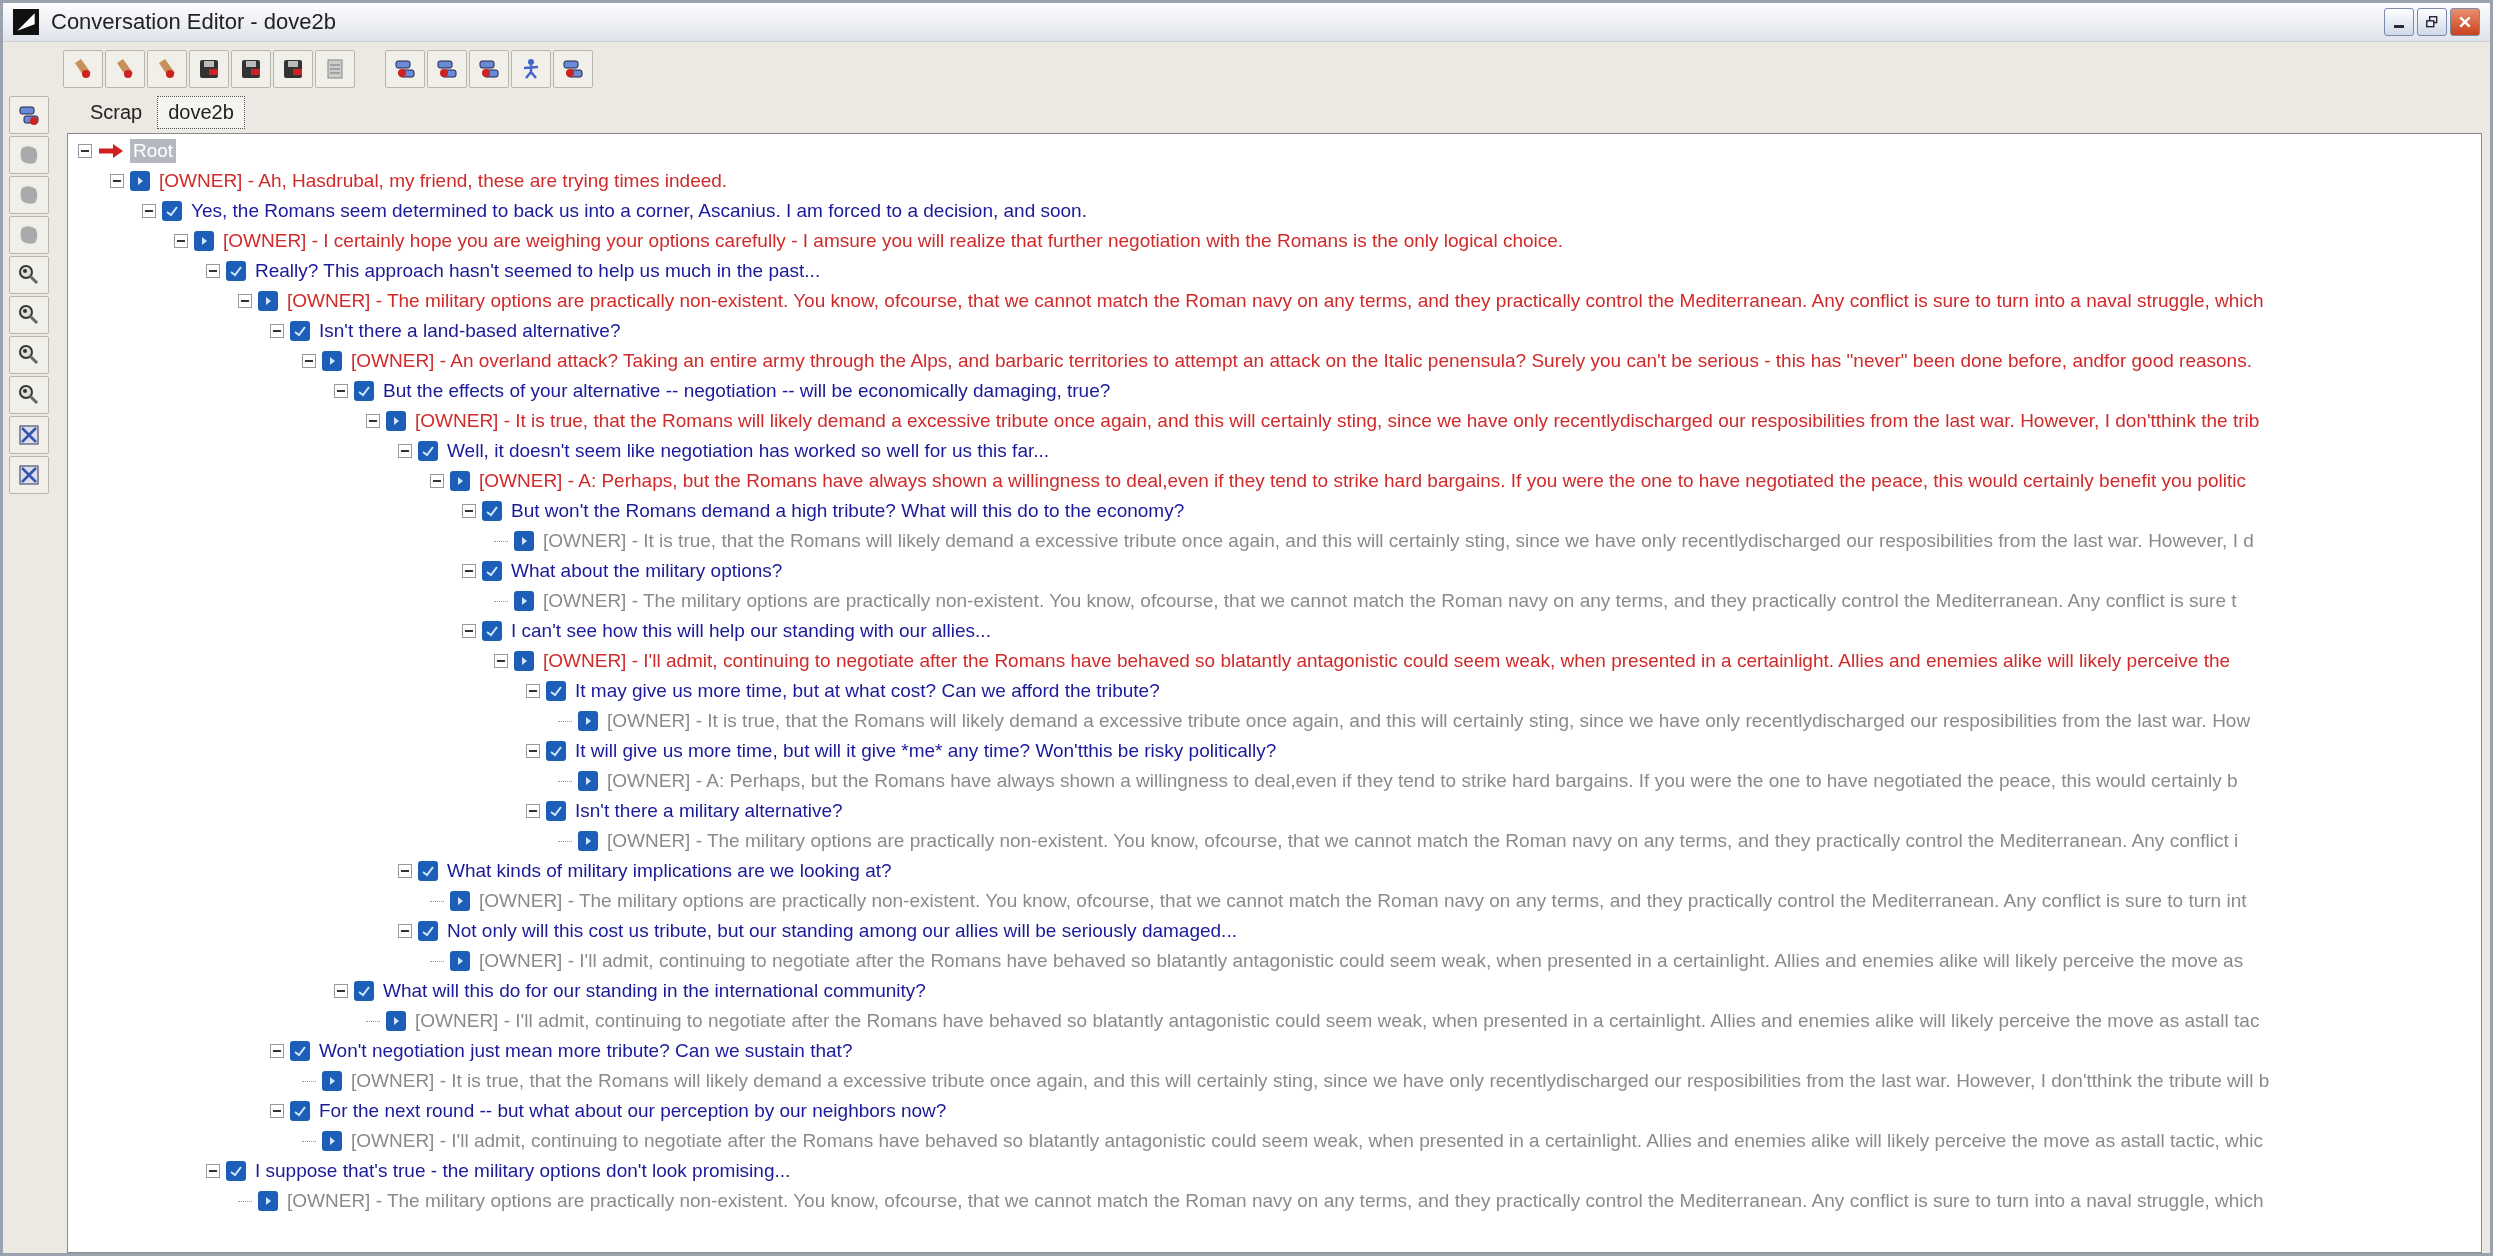 The height and width of the screenshot is (1256, 2493). I want to click on tab: dove2b, so click(201, 112).